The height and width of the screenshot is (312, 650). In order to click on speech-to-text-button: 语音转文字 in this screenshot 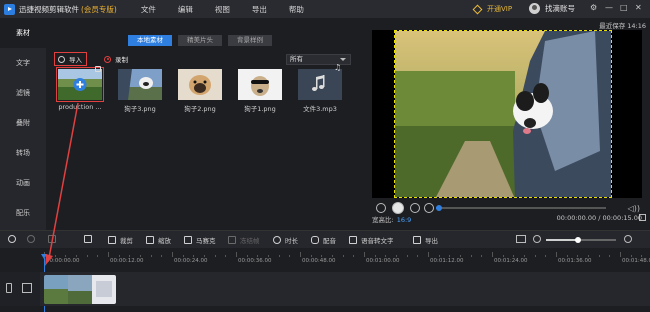, I will do `click(371, 240)`.